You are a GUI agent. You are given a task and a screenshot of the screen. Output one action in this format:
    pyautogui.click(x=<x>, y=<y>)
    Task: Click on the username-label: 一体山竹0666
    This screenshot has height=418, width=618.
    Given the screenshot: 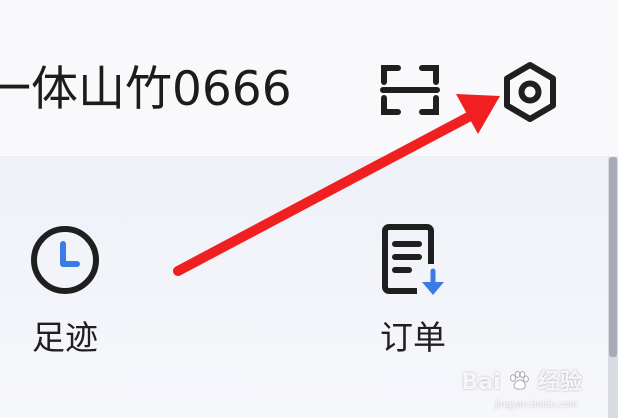 What is the action you would take?
    pyautogui.click(x=146, y=89)
    